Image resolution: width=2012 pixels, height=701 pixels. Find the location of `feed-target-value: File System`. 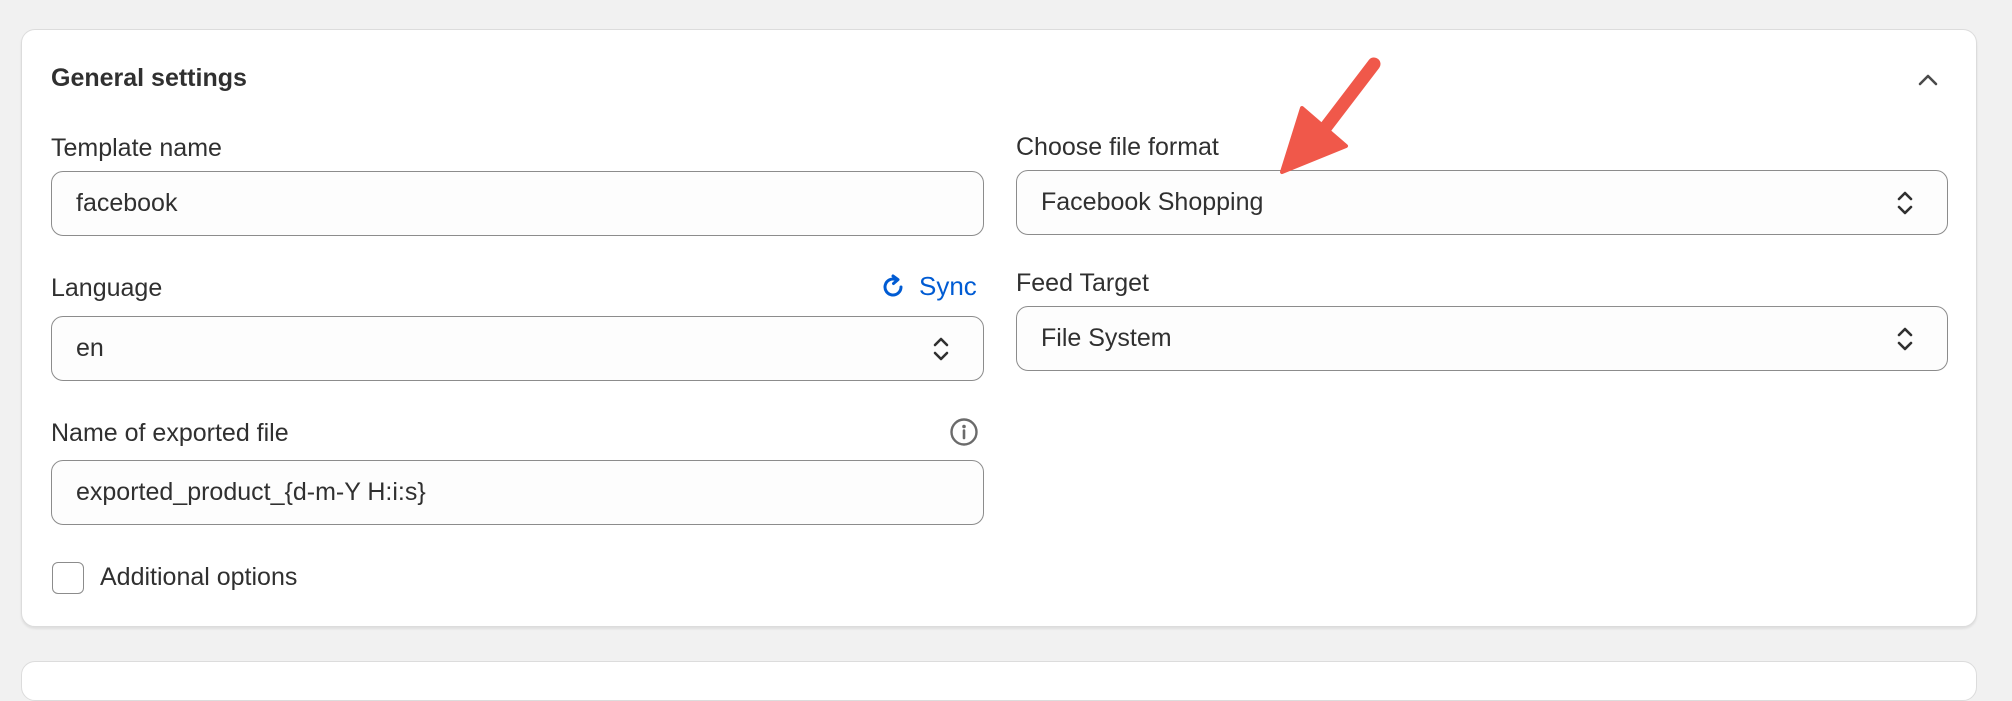

feed-target-value: File System is located at coordinates (1106, 338).